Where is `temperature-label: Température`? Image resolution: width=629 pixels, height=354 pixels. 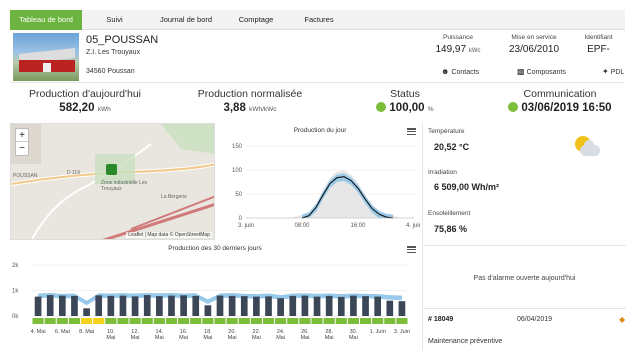
temperature-label: Température is located at coordinates (446, 131).